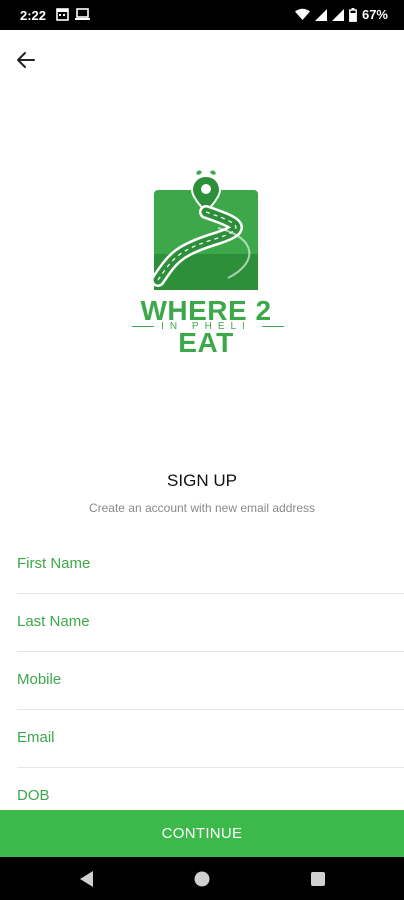  What do you see at coordinates (210, 738) in the screenshot?
I see `email-field: Email` at bounding box center [210, 738].